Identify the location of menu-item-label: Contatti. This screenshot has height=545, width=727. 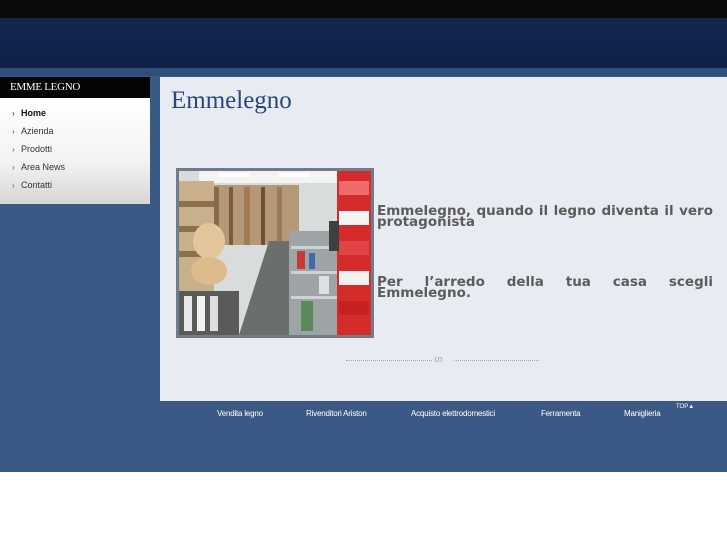
(37, 185).